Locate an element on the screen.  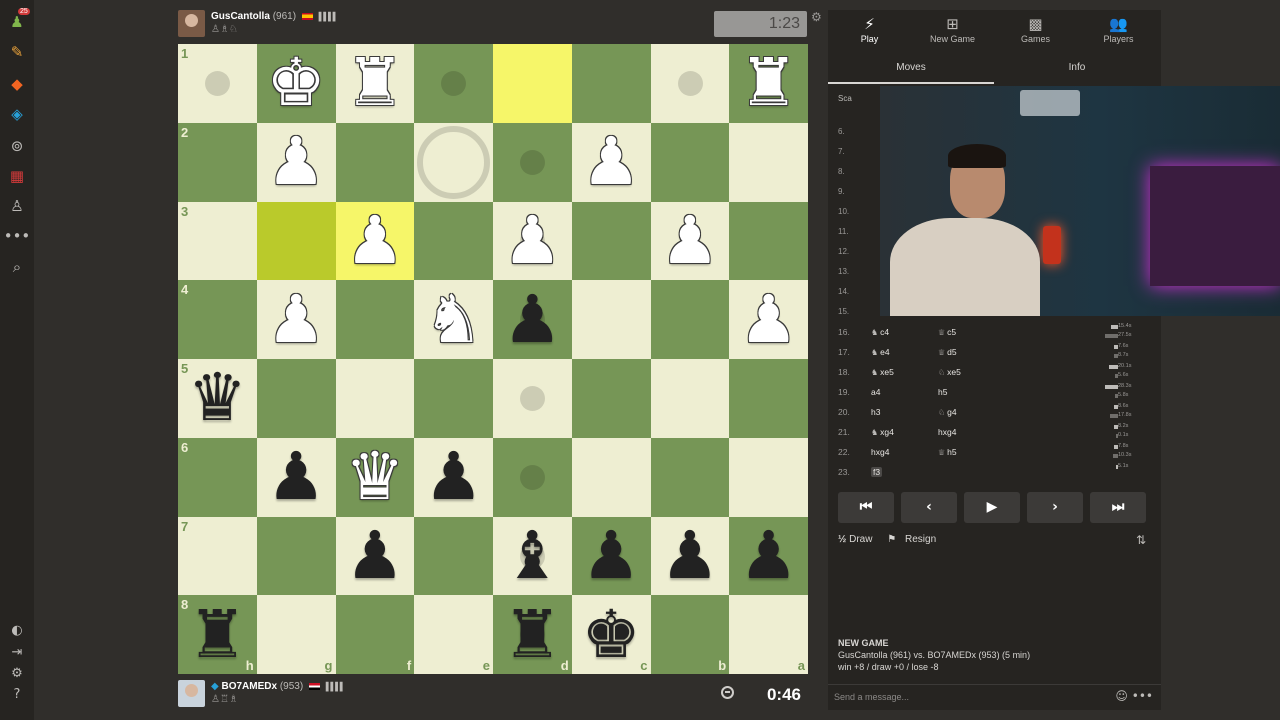
white-move: ♞ xg4 is located at coordinates (882, 432).